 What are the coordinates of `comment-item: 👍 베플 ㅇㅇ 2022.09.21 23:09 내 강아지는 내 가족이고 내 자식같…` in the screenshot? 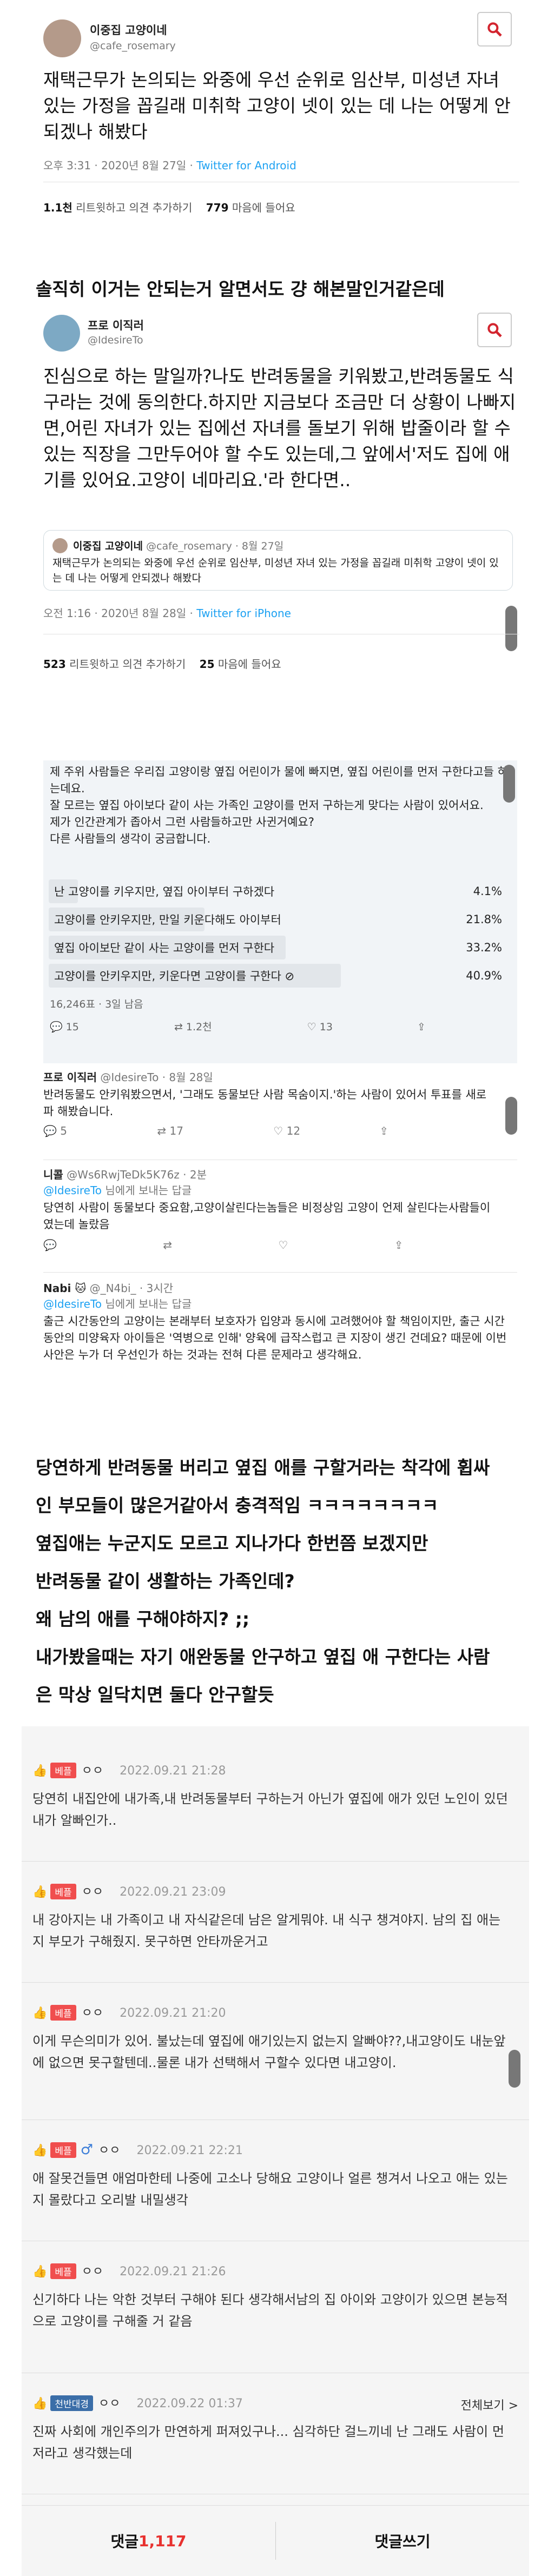 It's located at (275, 1929).